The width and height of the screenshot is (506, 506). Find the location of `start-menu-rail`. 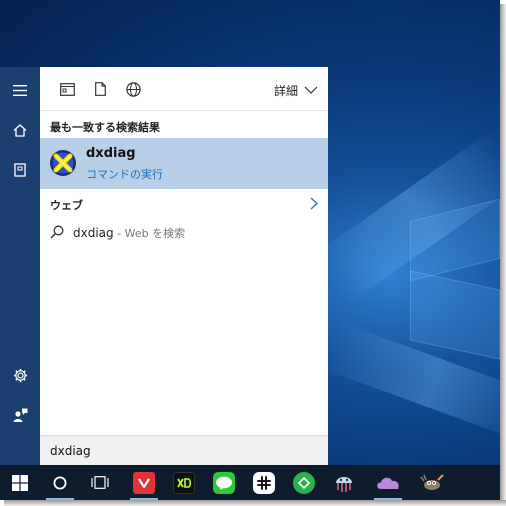

start-menu-rail is located at coordinates (20, 266).